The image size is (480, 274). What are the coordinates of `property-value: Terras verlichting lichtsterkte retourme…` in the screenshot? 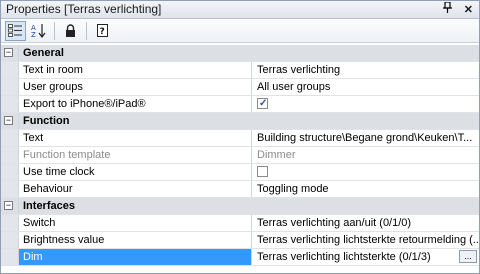 It's located at (365, 240).